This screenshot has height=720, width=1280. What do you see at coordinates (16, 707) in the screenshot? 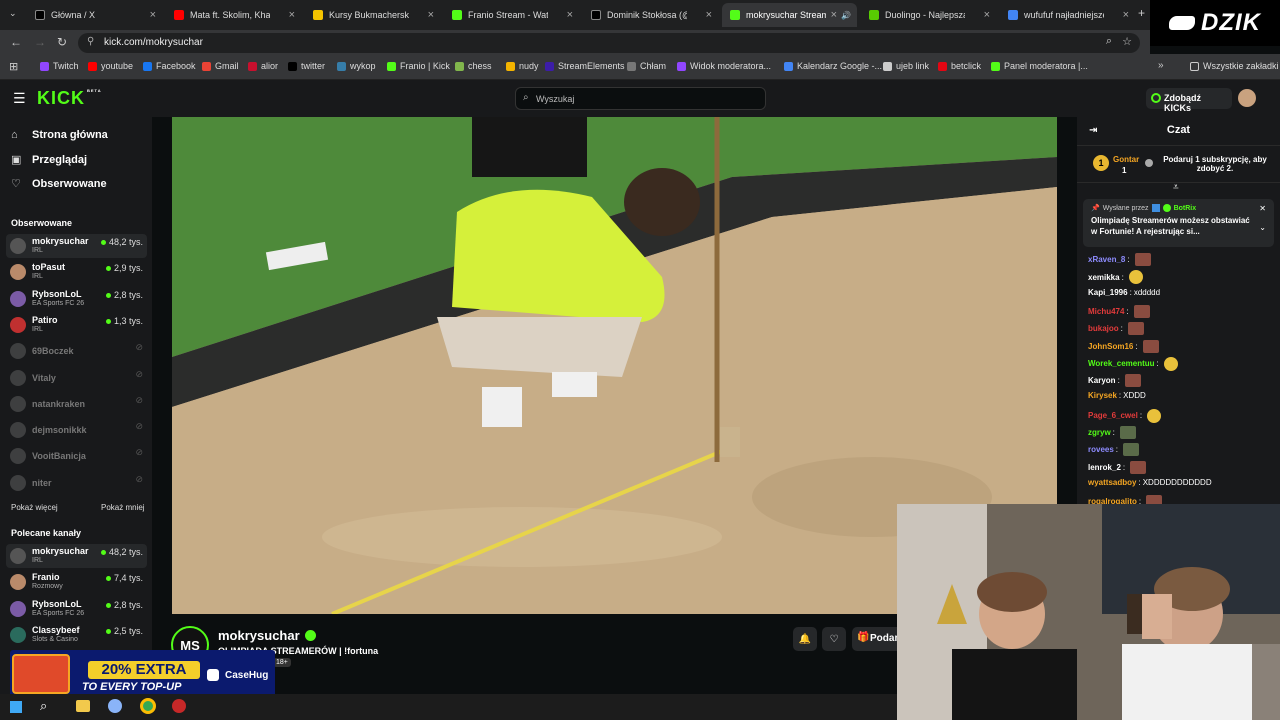
I see `windows-start-icon` at bounding box center [16, 707].